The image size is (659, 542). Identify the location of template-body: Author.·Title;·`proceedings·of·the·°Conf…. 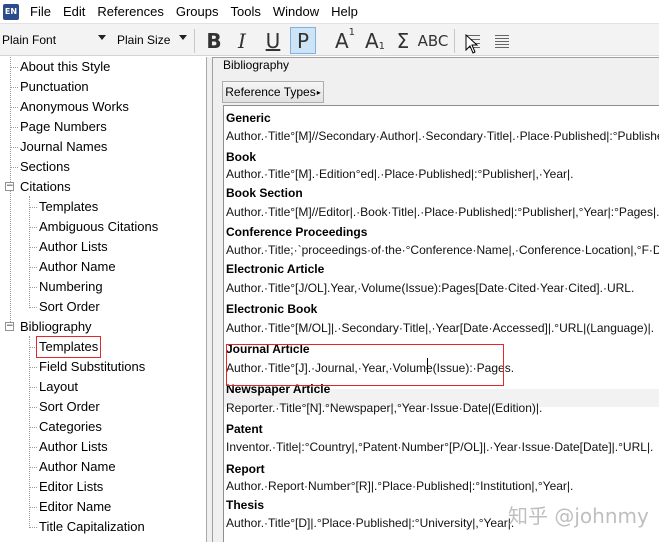
(442, 250).